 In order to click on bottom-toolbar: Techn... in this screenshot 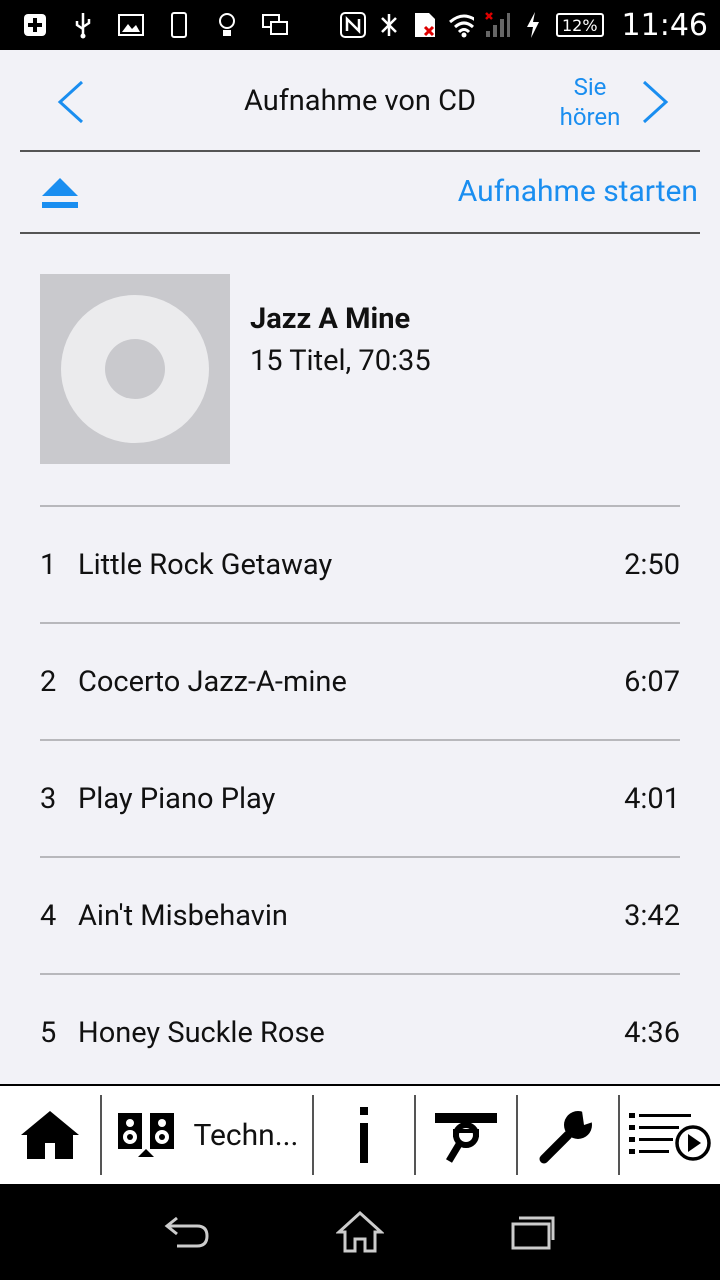, I will do `click(360, 1134)`.